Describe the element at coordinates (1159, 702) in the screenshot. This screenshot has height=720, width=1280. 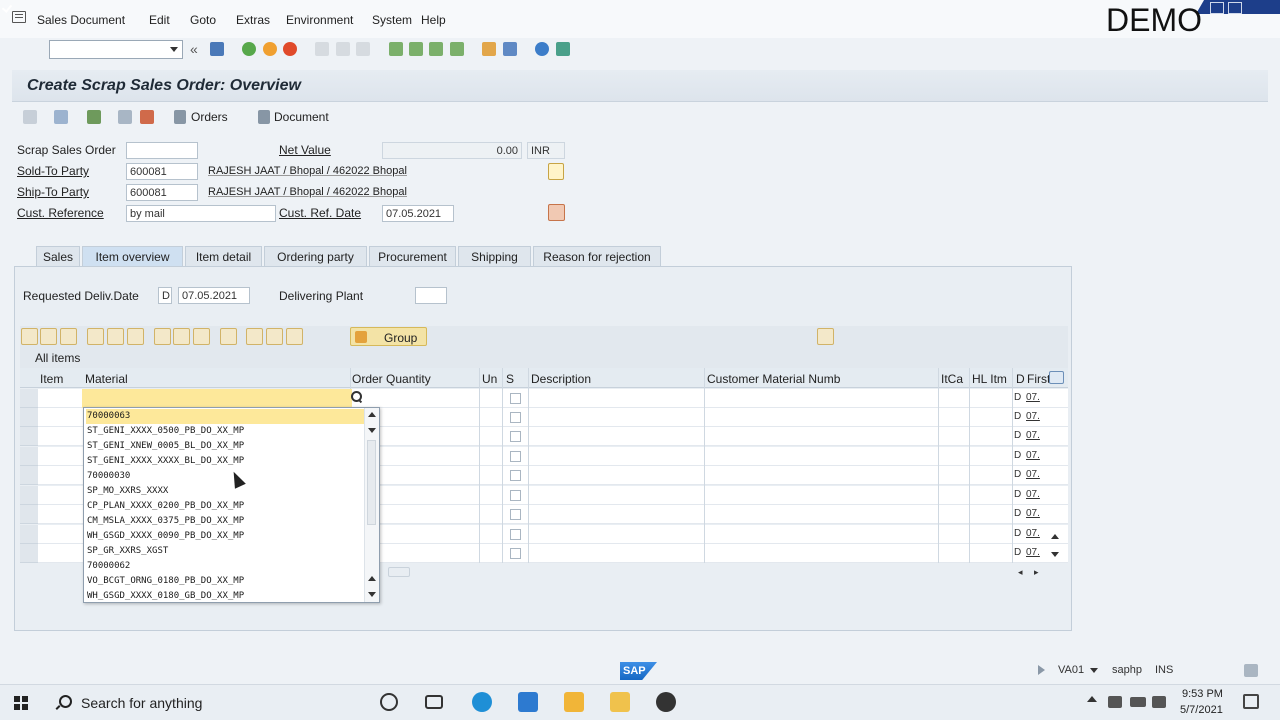
I see `volume-icon` at that location.